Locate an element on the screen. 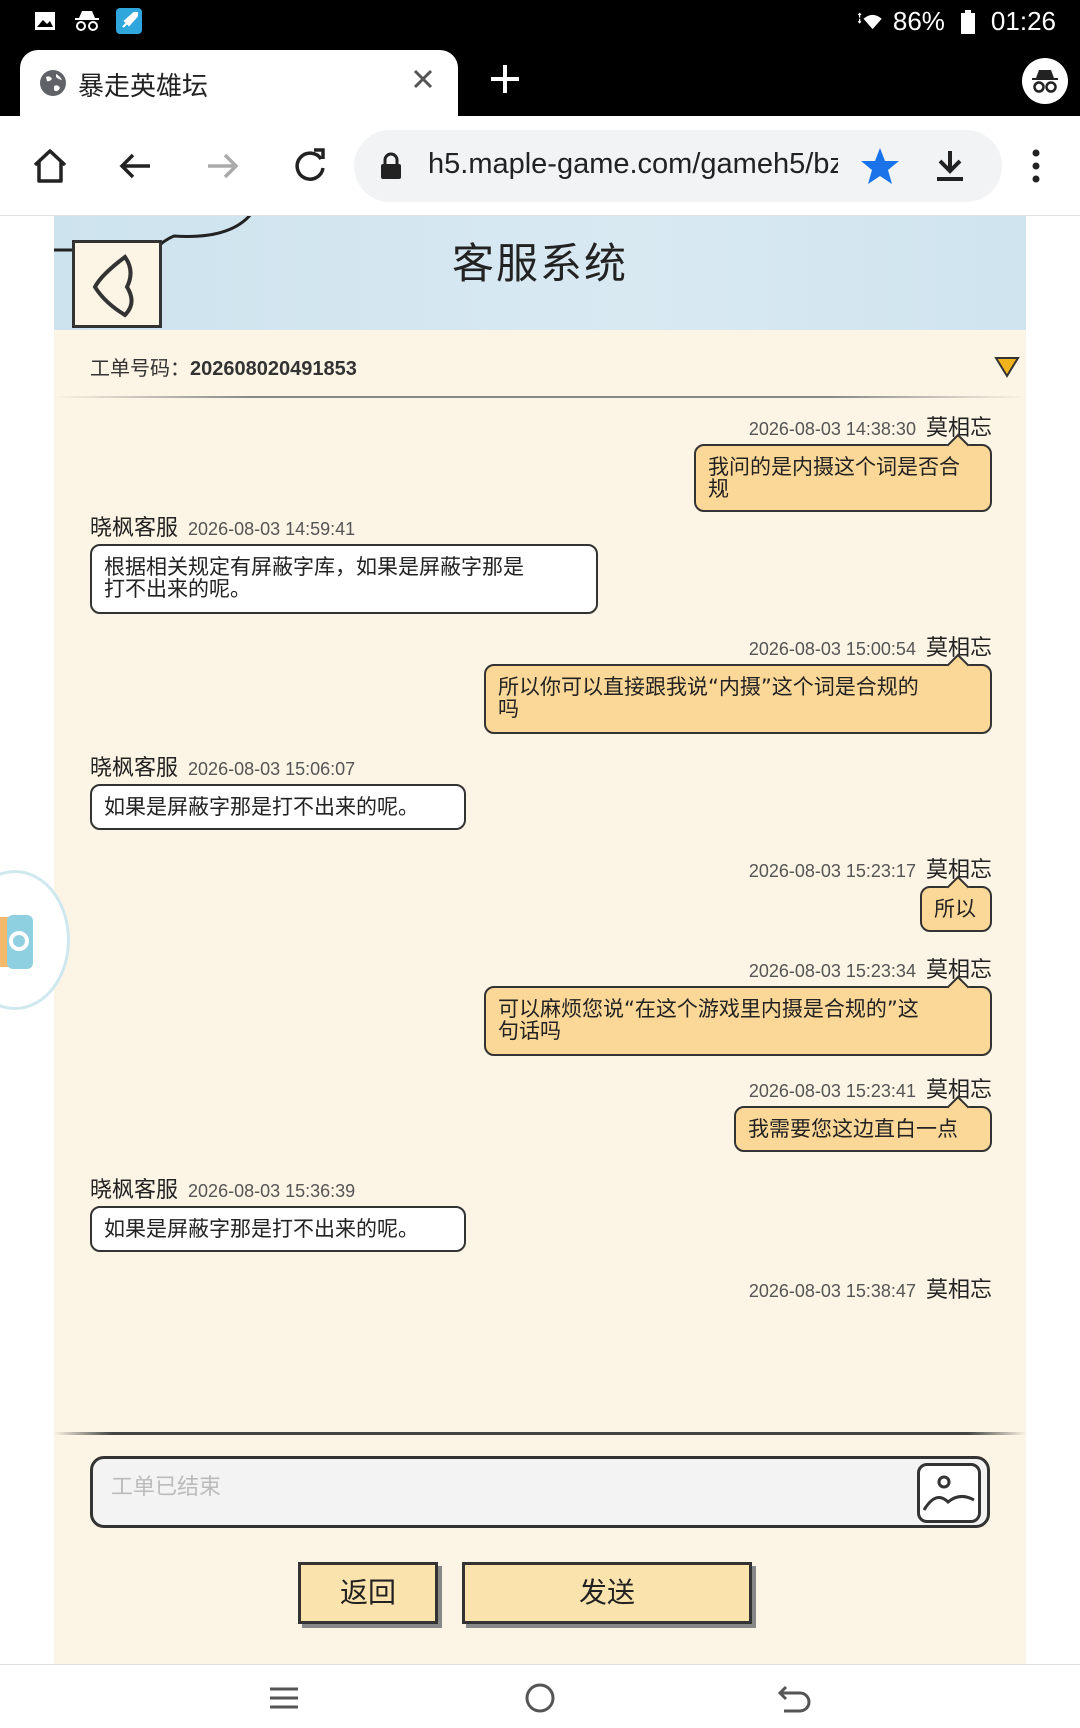 Image resolution: width=1080 pixels, height=1728 pixels. my-message-bubble: 所以你可以直接跟我说“内摄”这个词是合规的吗 is located at coordinates (738, 699).